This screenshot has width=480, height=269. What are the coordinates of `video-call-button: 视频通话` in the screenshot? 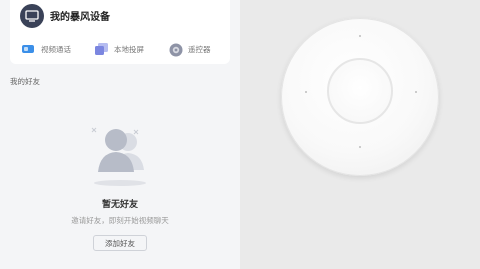 It's located at (46, 49).